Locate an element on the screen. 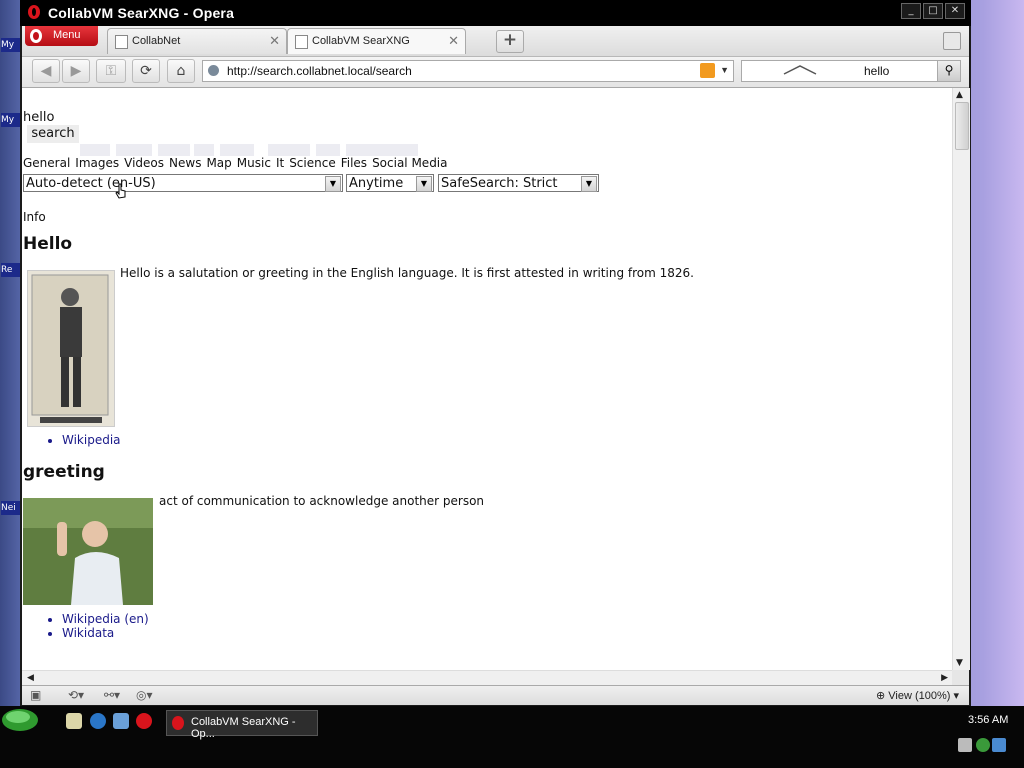 The width and height of the screenshot is (1024, 768). scrollbar-thumb is located at coordinates (962, 126).